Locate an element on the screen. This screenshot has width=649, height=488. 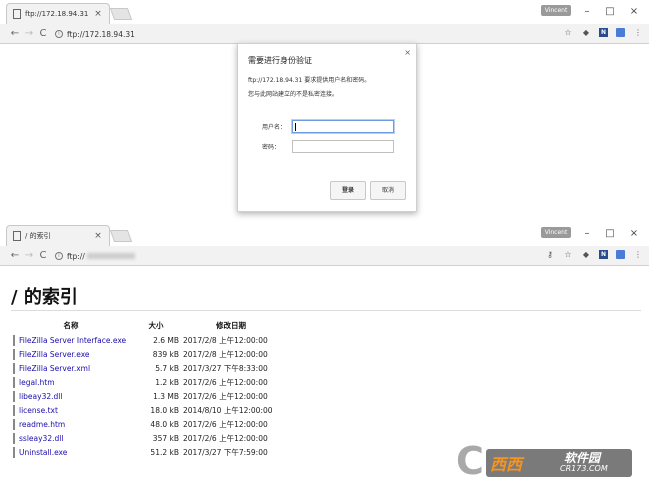
toolbar-actions: ⚷ ☆ ◆ N ⋮ is located at coordinates (594, 254).